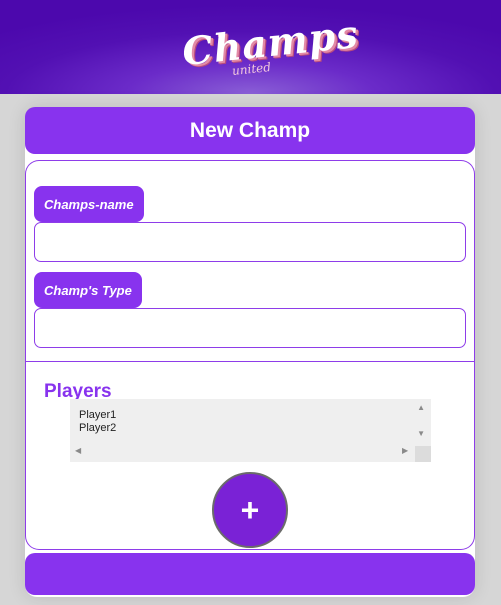 This screenshot has height=605, width=501. I want to click on panel-title: New Champ, so click(250, 130).